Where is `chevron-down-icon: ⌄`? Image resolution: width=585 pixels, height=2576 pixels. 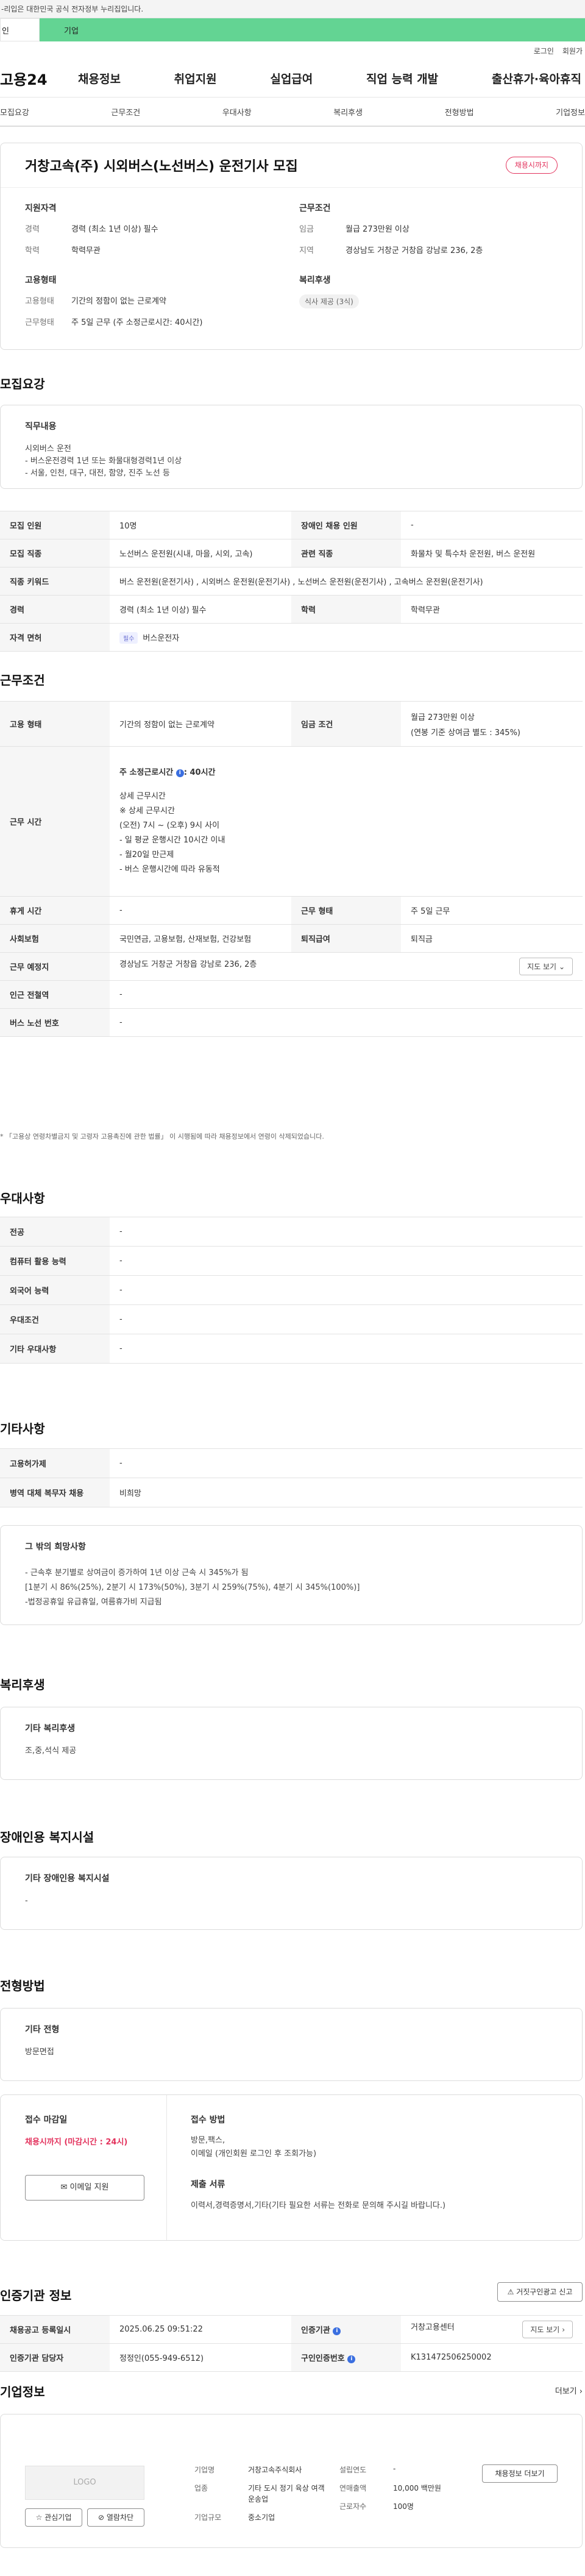
chevron-down-icon: ⌄ is located at coordinates (561, 966).